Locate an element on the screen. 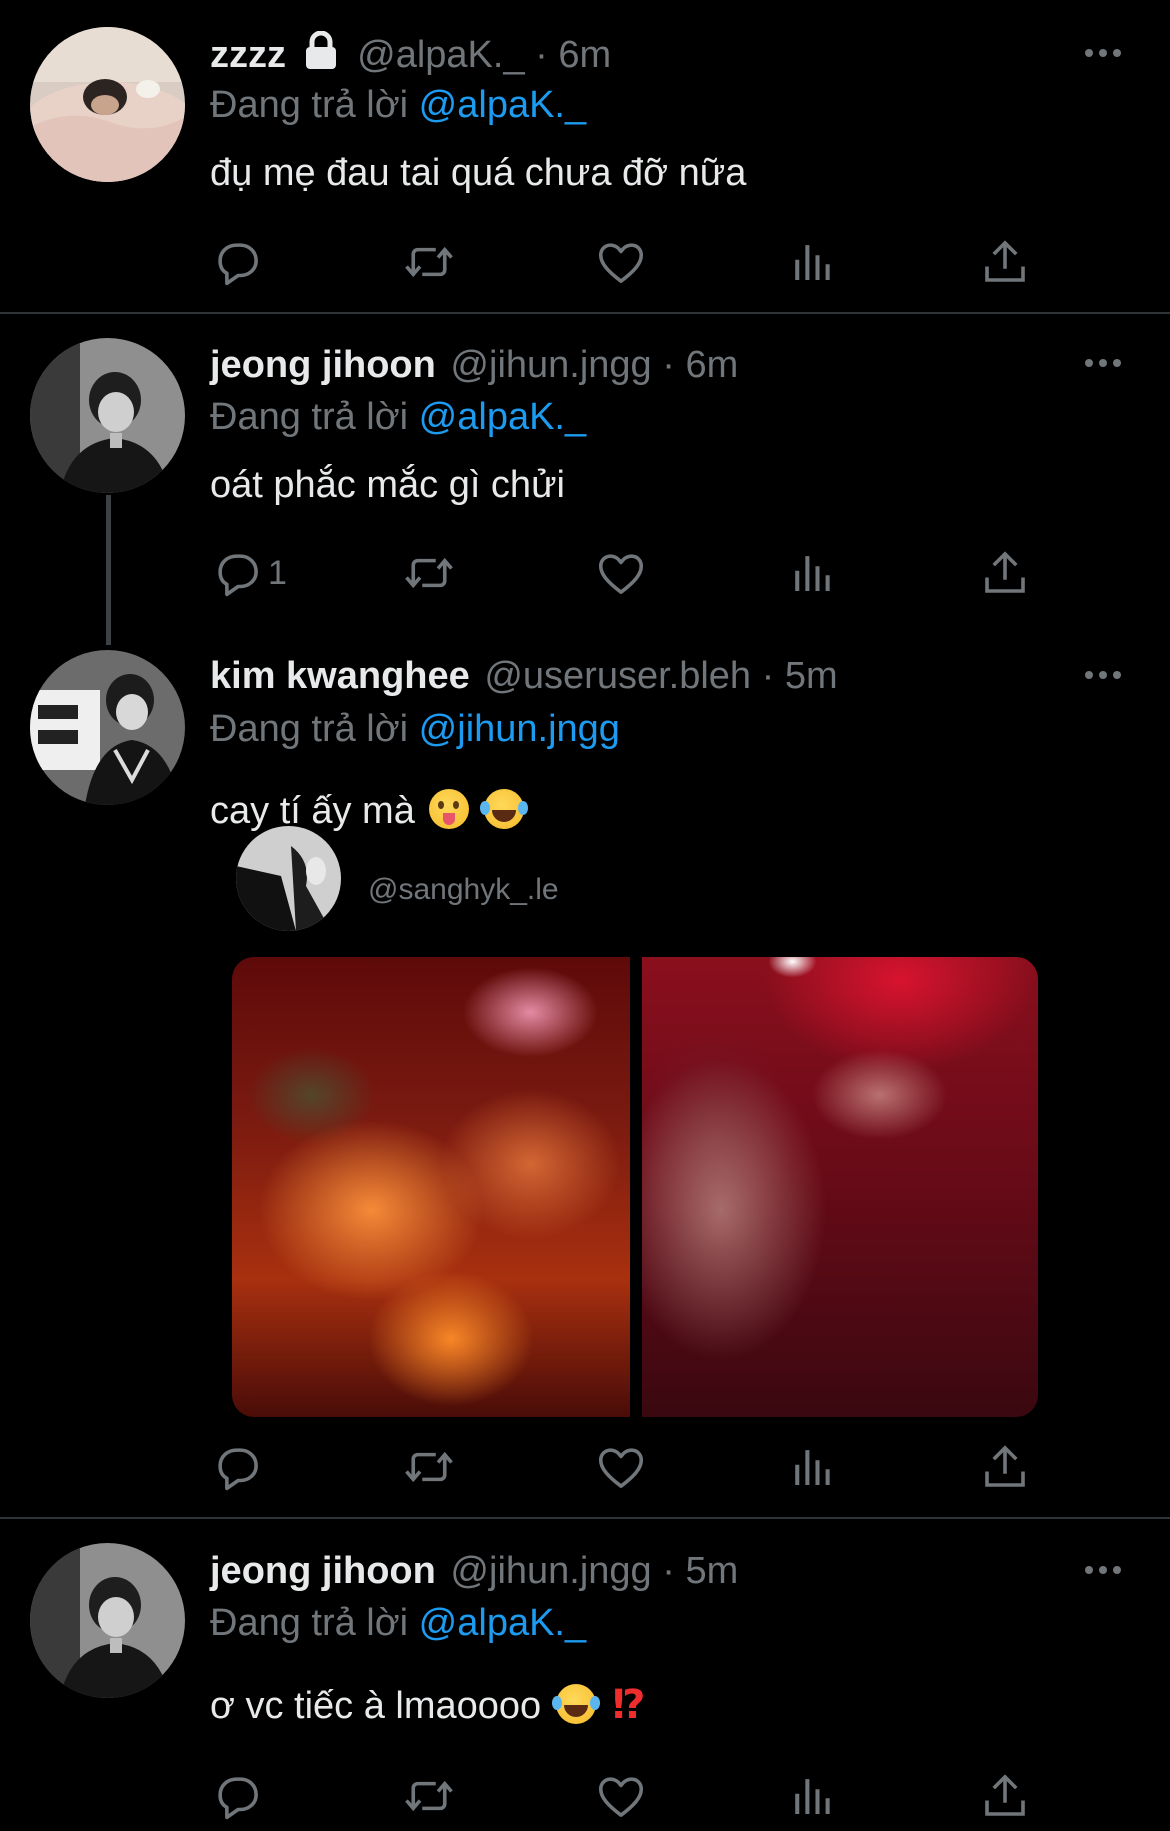 The height and width of the screenshot is (1831, 1170). face-with-tongue-icon is located at coordinates (449, 809).